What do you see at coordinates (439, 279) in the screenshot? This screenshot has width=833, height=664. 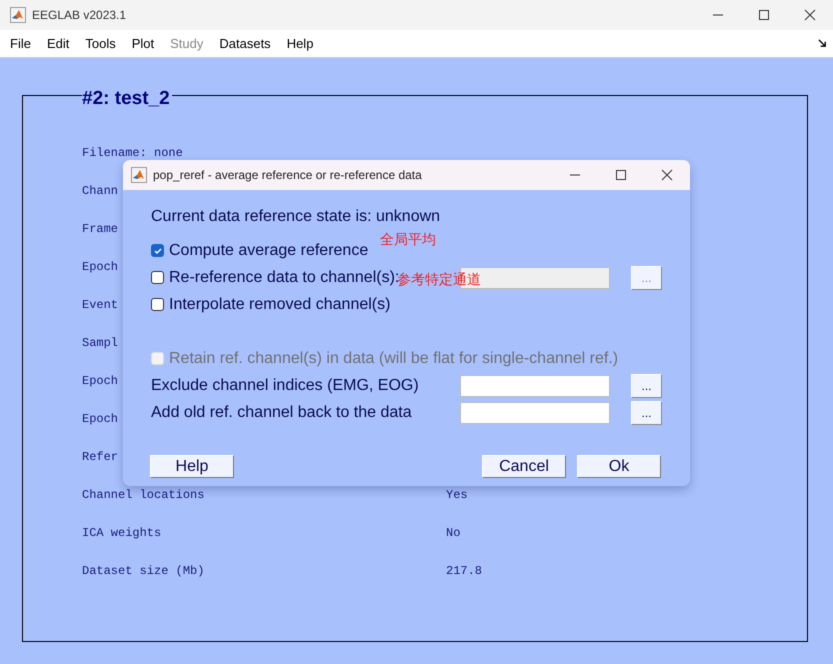 I see `annotation-text: 参考特定通道` at bounding box center [439, 279].